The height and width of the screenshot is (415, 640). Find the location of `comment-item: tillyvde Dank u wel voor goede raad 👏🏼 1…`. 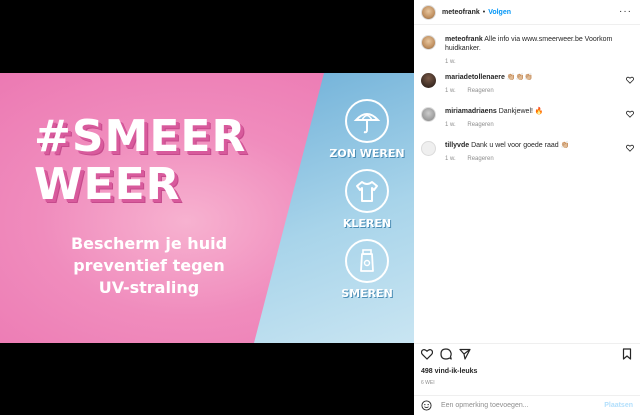

comment-item: tillyvde Dank u wel voor goede raad 👏🏼 1… is located at coordinates (527, 156).